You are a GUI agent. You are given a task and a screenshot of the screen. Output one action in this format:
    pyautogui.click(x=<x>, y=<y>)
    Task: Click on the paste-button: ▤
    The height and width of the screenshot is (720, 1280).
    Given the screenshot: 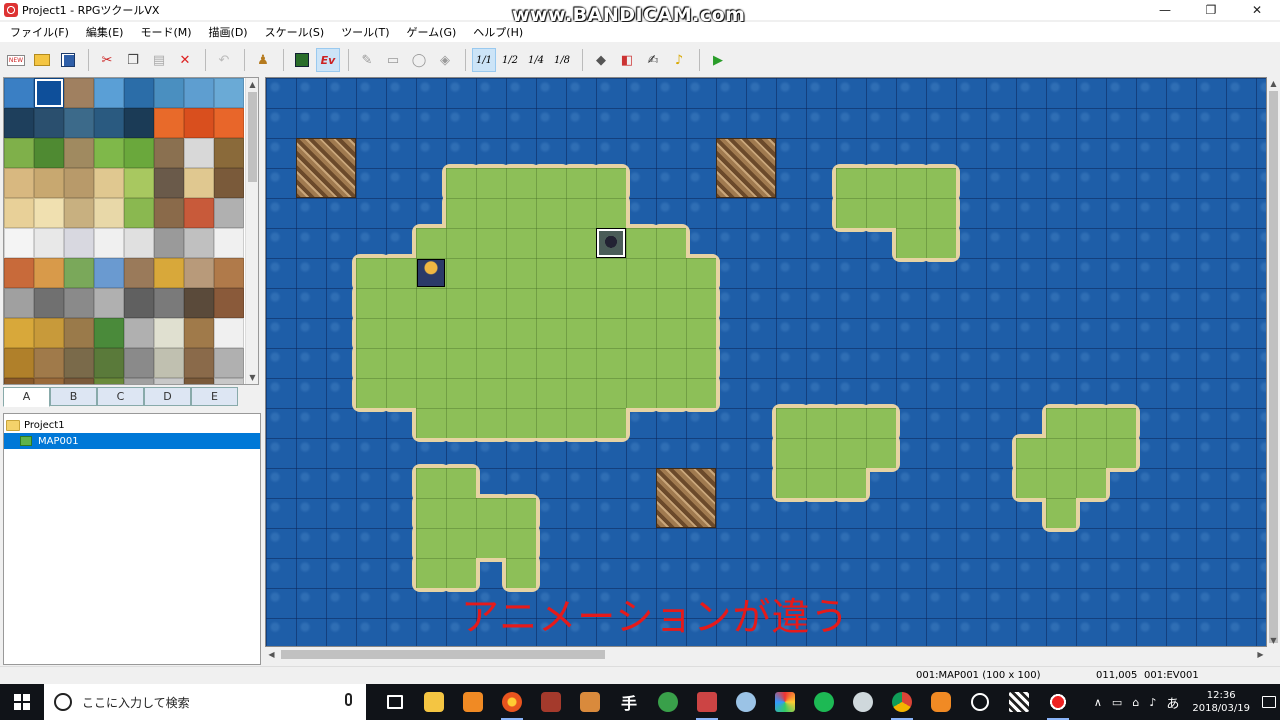 What is the action you would take?
    pyautogui.click(x=159, y=60)
    